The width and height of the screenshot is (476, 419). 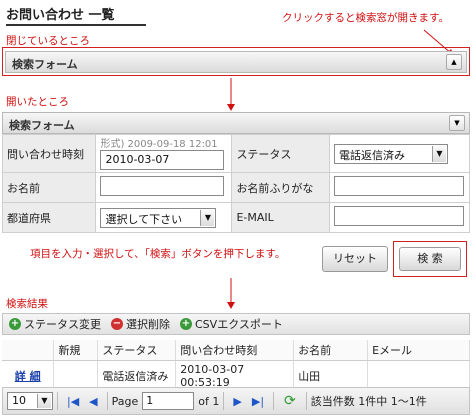 I want to click on delete-selected-label: 選択削除, so click(x=148, y=324).